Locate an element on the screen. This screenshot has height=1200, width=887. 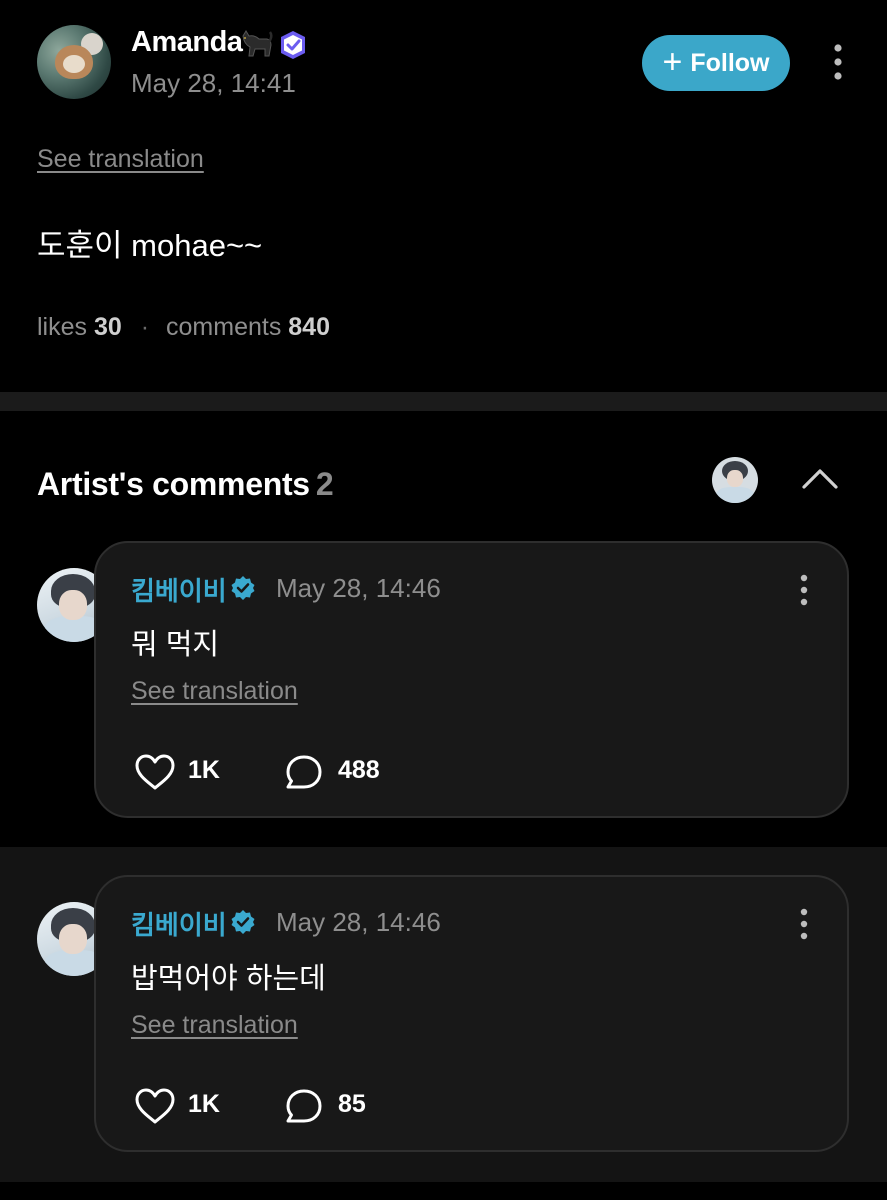
post-timestamp: May 28, 14:41 is located at coordinates (213, 83).